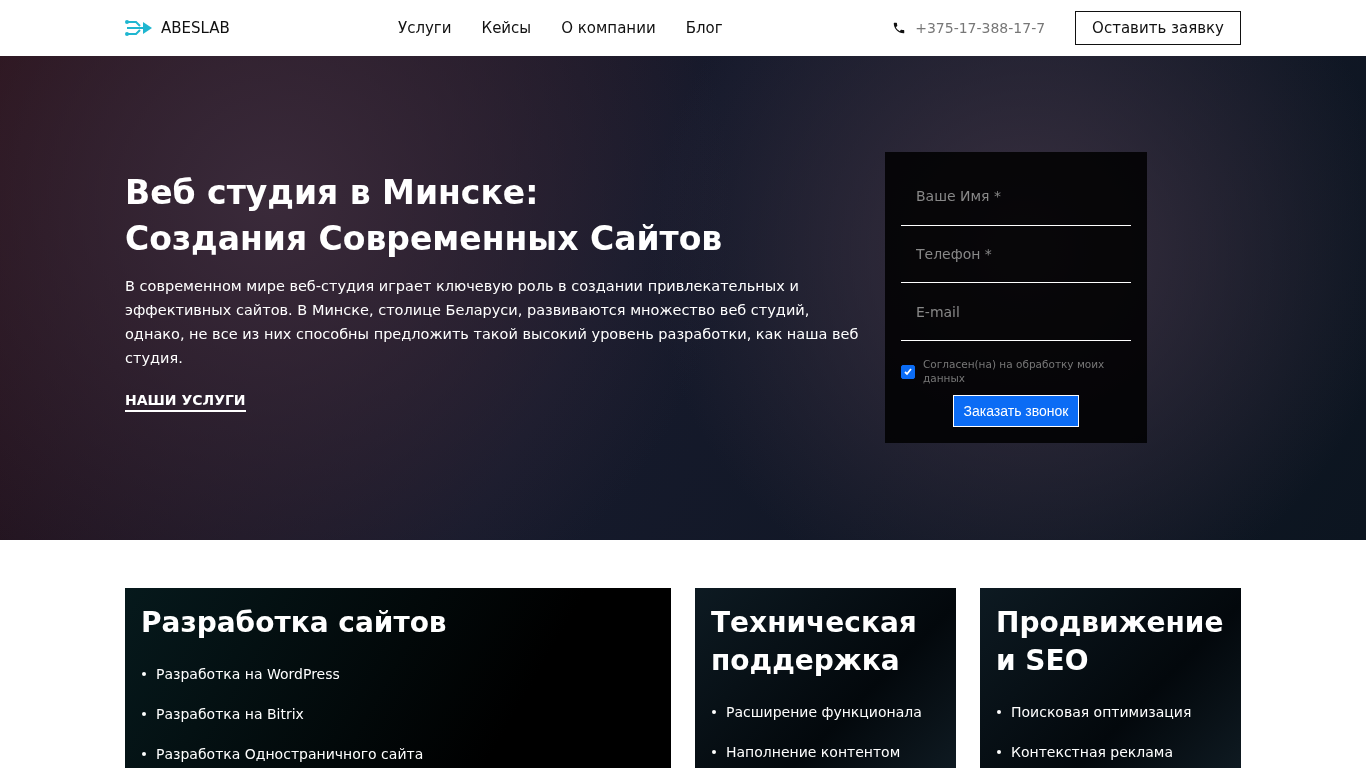 This screenshot has height=768, width=1366. I want to click on nav-link: Услуги, so click(425, 28).